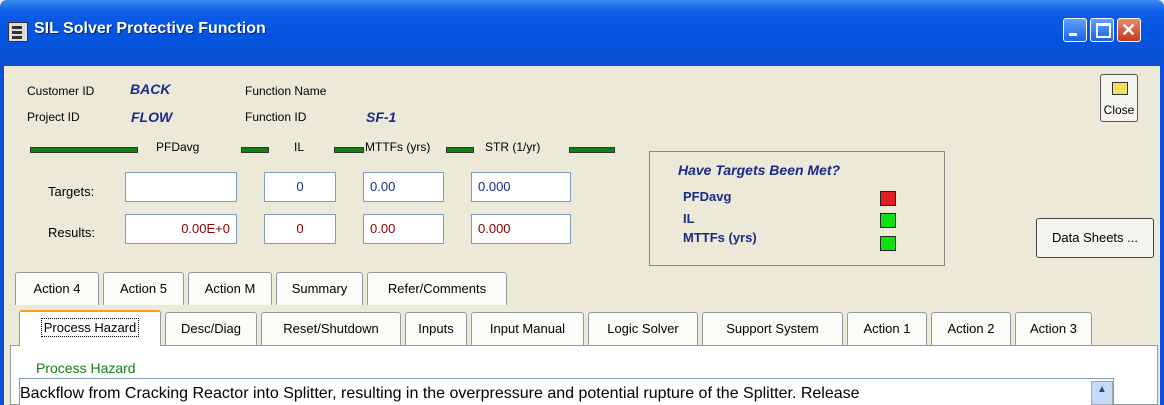  What do you see at coordinates (150, 28) in the screenshot?
I see `window-title: SIL Solver Protective Function` at bounding box center [150, 28].